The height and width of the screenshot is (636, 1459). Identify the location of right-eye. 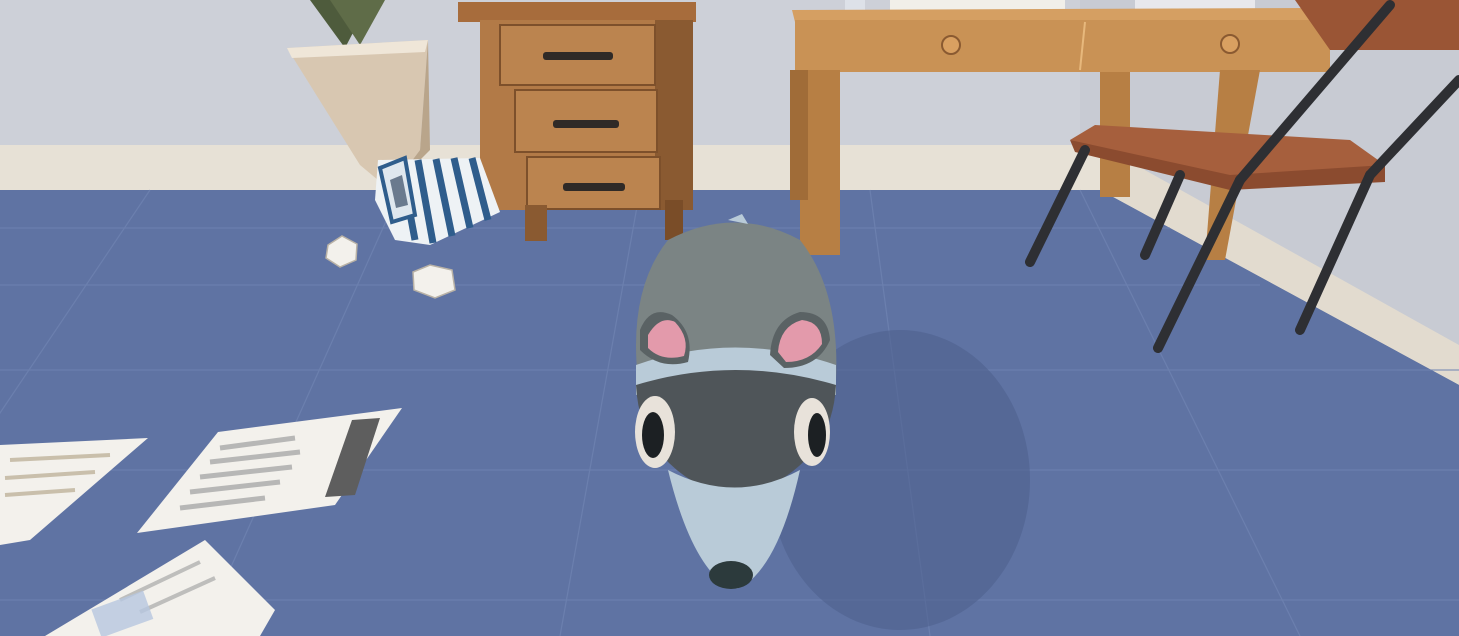
(812, 432).